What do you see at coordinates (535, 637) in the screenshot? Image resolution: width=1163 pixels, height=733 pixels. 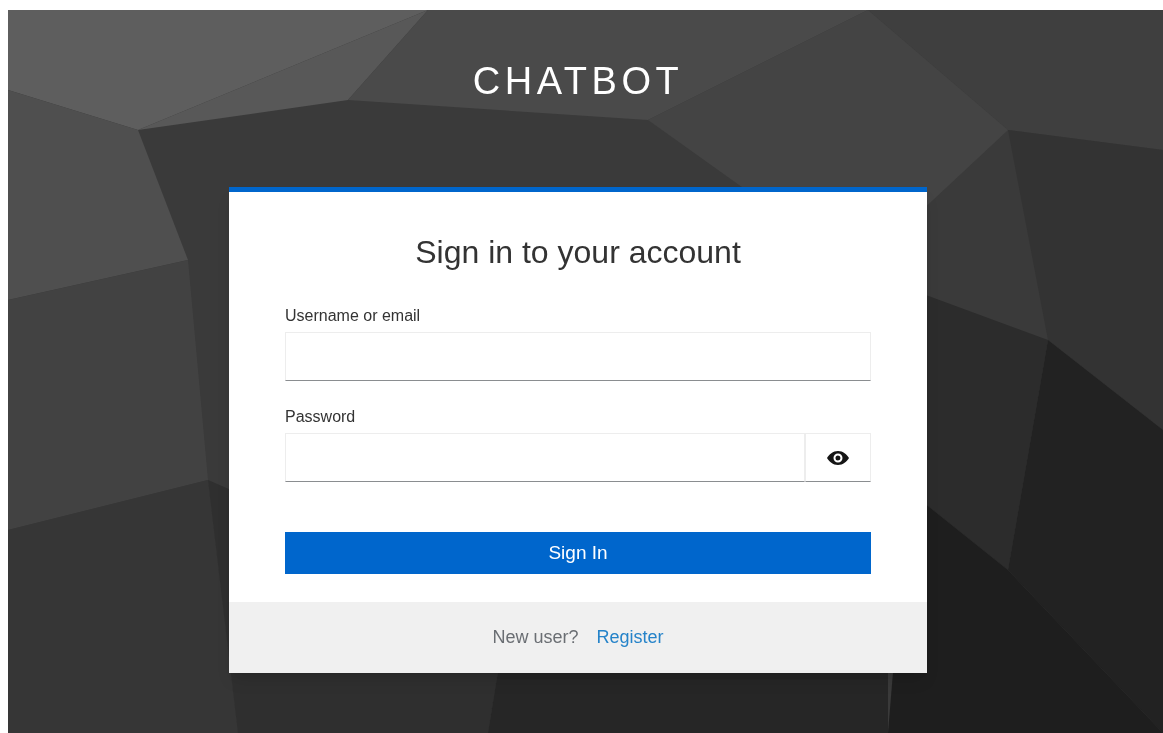 I see `new-user-text: New user?` at bounding box center [535, 637].